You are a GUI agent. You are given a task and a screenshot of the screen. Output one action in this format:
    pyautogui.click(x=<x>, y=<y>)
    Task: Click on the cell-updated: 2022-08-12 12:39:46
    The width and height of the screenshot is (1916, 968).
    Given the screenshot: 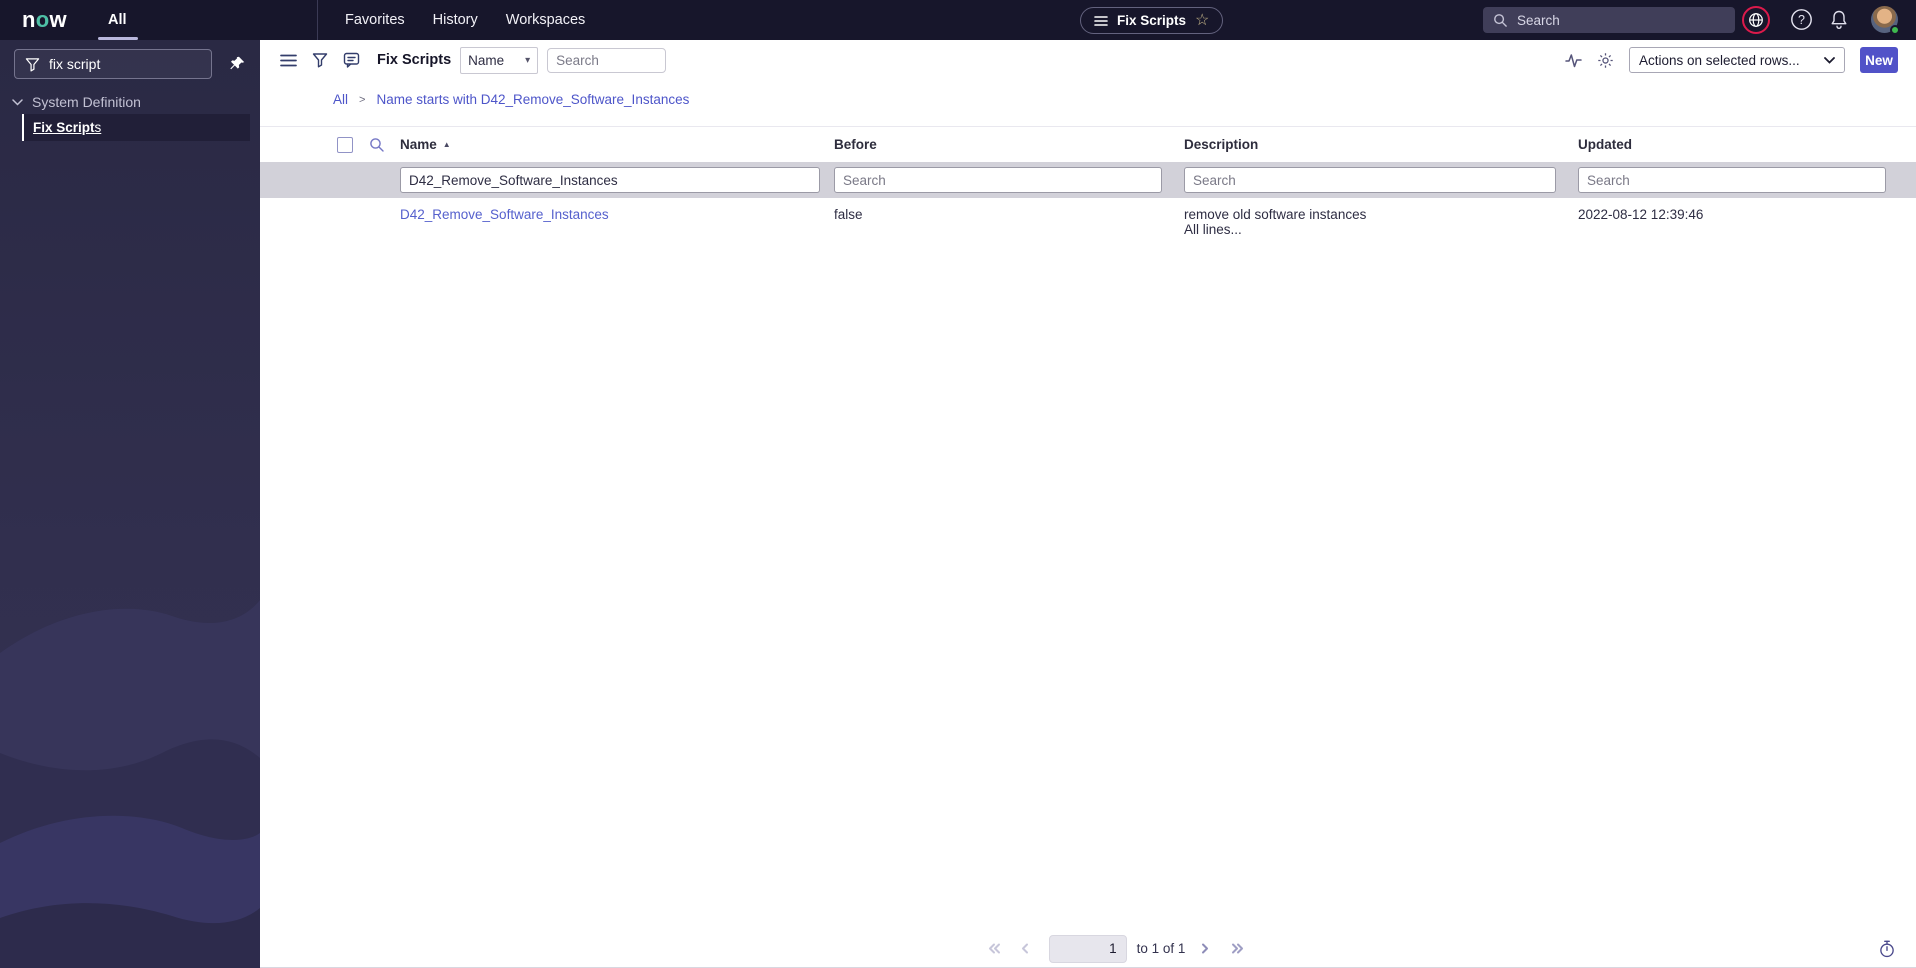 What is the action you would take?
    pyautogui.click(x=1641, y=214)
    